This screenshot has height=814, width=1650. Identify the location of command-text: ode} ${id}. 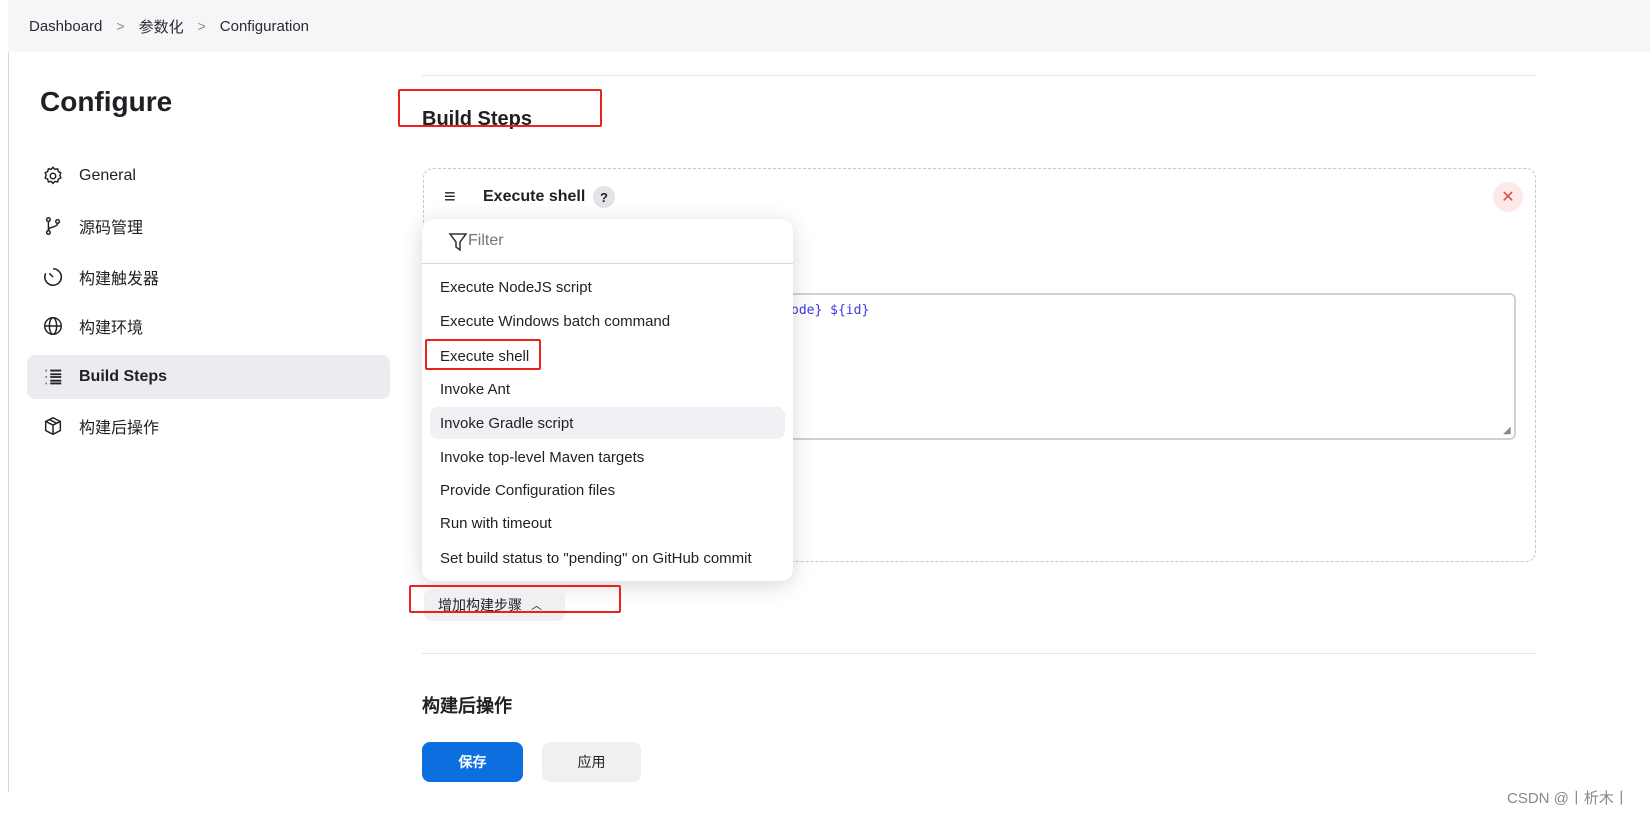
(830, 310).